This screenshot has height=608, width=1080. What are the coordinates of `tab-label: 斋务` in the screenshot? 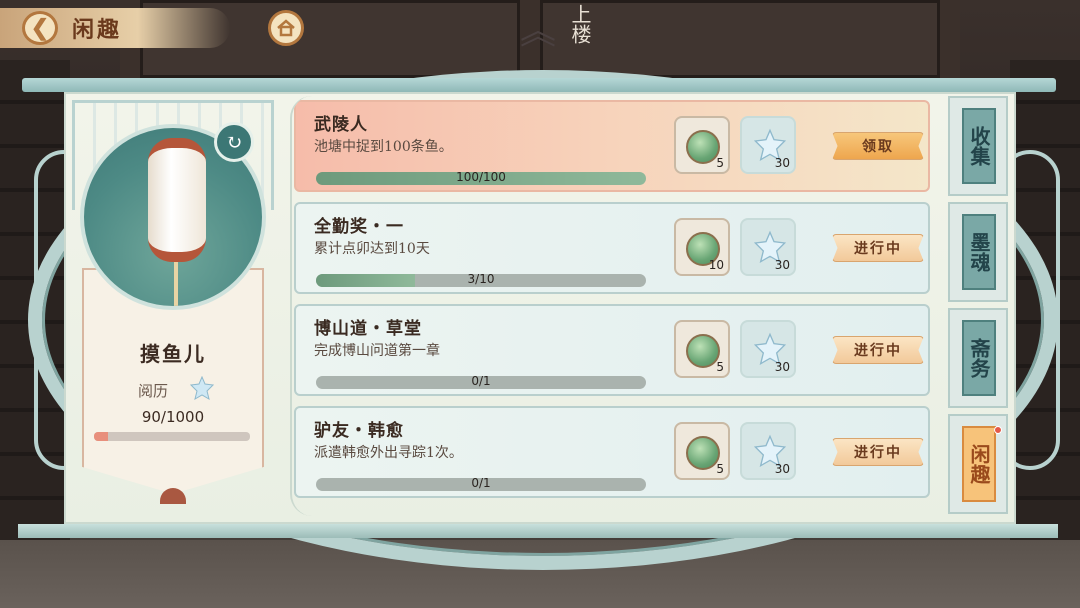 It's located at (979, 358).